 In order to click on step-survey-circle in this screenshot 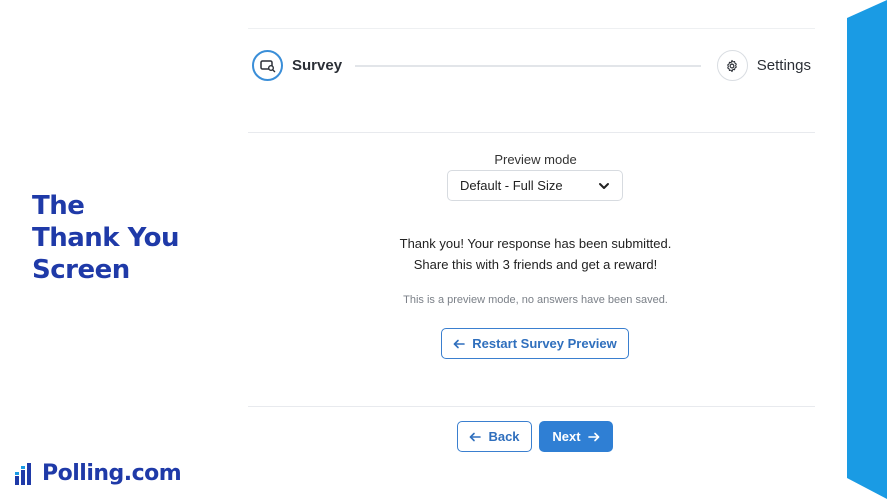, I will do `click(267, 65)`.